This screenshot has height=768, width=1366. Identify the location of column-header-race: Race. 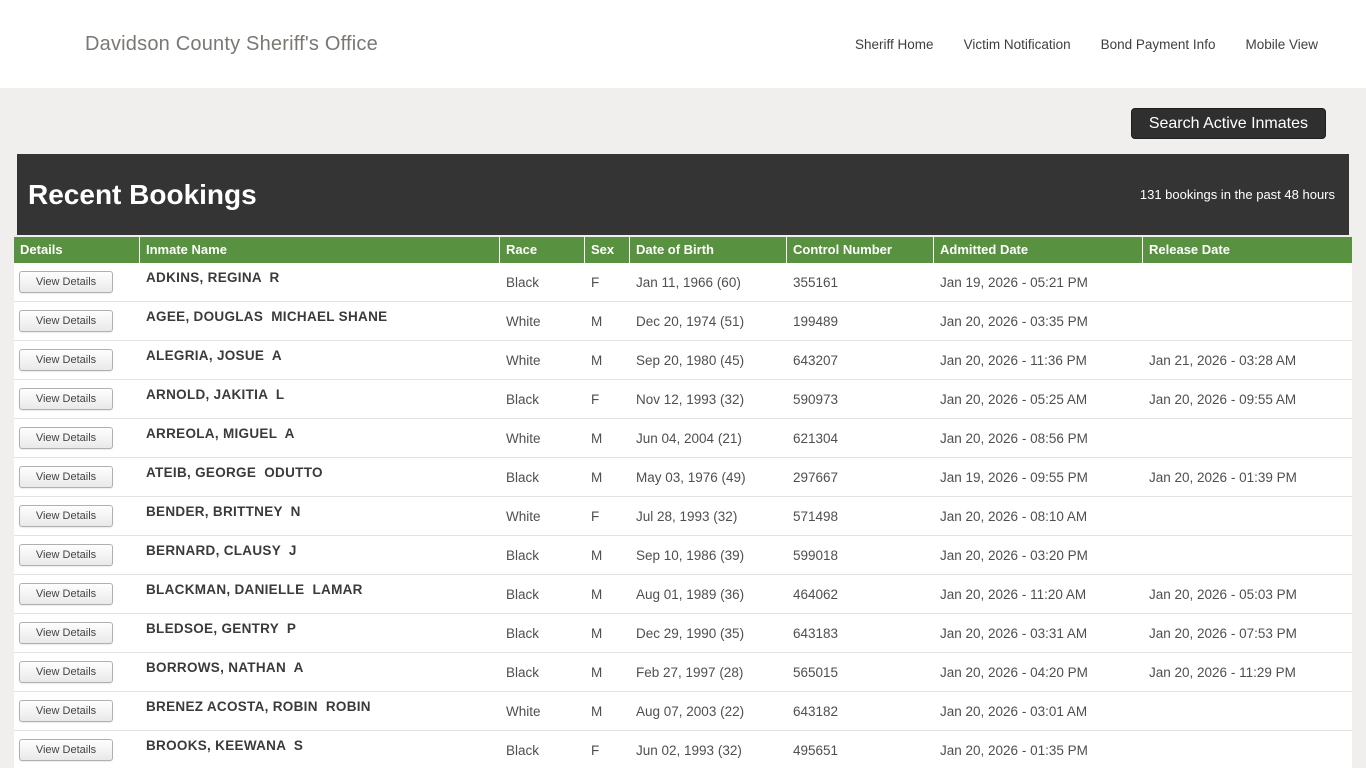
(542, 250).